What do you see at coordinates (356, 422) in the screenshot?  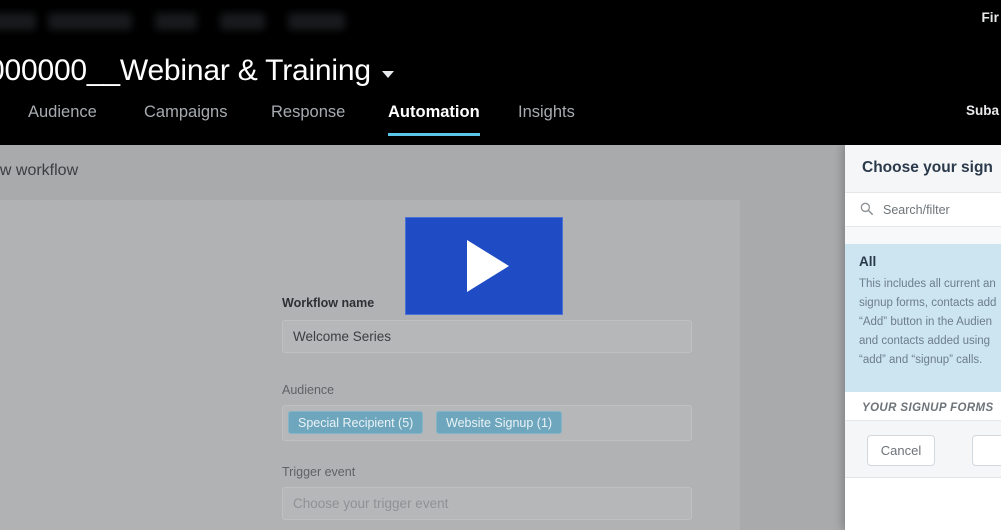 I see `audience-tag: Special Recipient (5)` at bounding box center [356, 422].